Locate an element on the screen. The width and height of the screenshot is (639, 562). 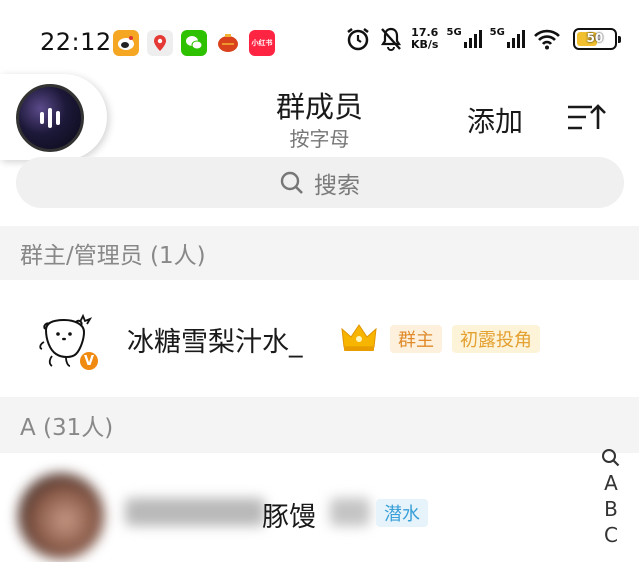
search-input: 搜索 is located at coordinates (320, 182).